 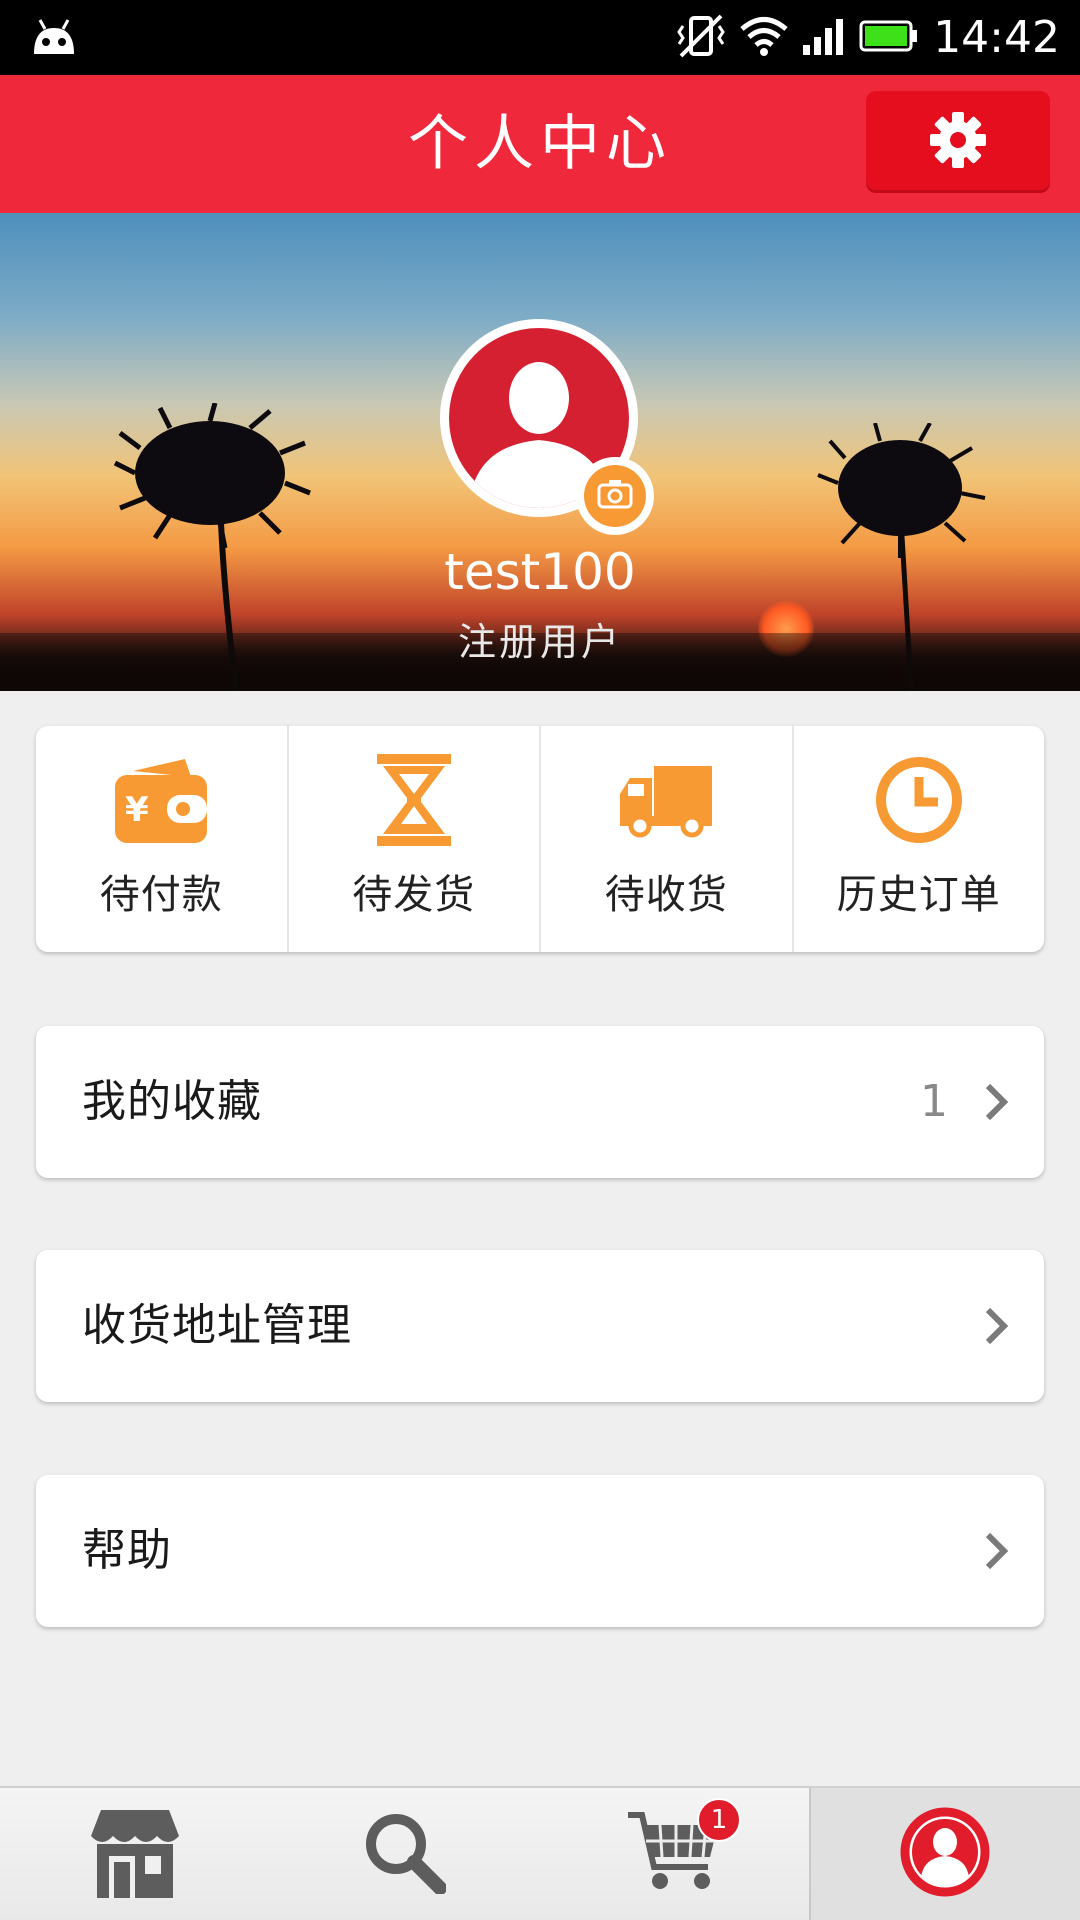 What do you see at coordinates (54, 38) in the screenshot?
I see `android-icon` at bounding box center [54, 38].